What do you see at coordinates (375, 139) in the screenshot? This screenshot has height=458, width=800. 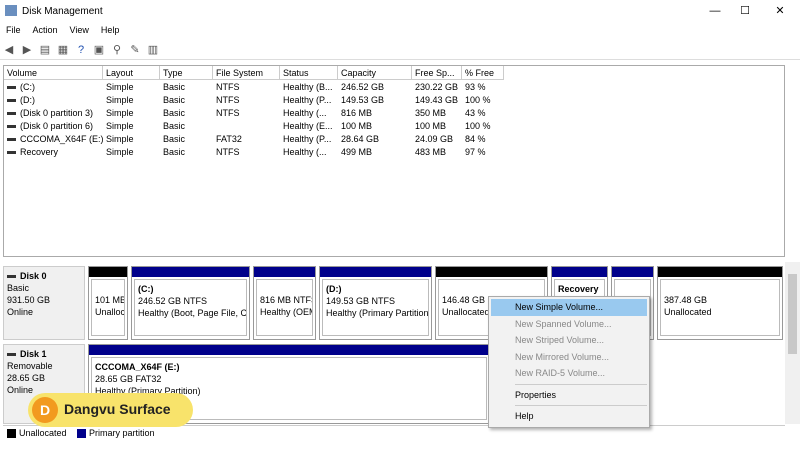 I see `table-cell: 28.64 GB` at bounding box center [375, 139].